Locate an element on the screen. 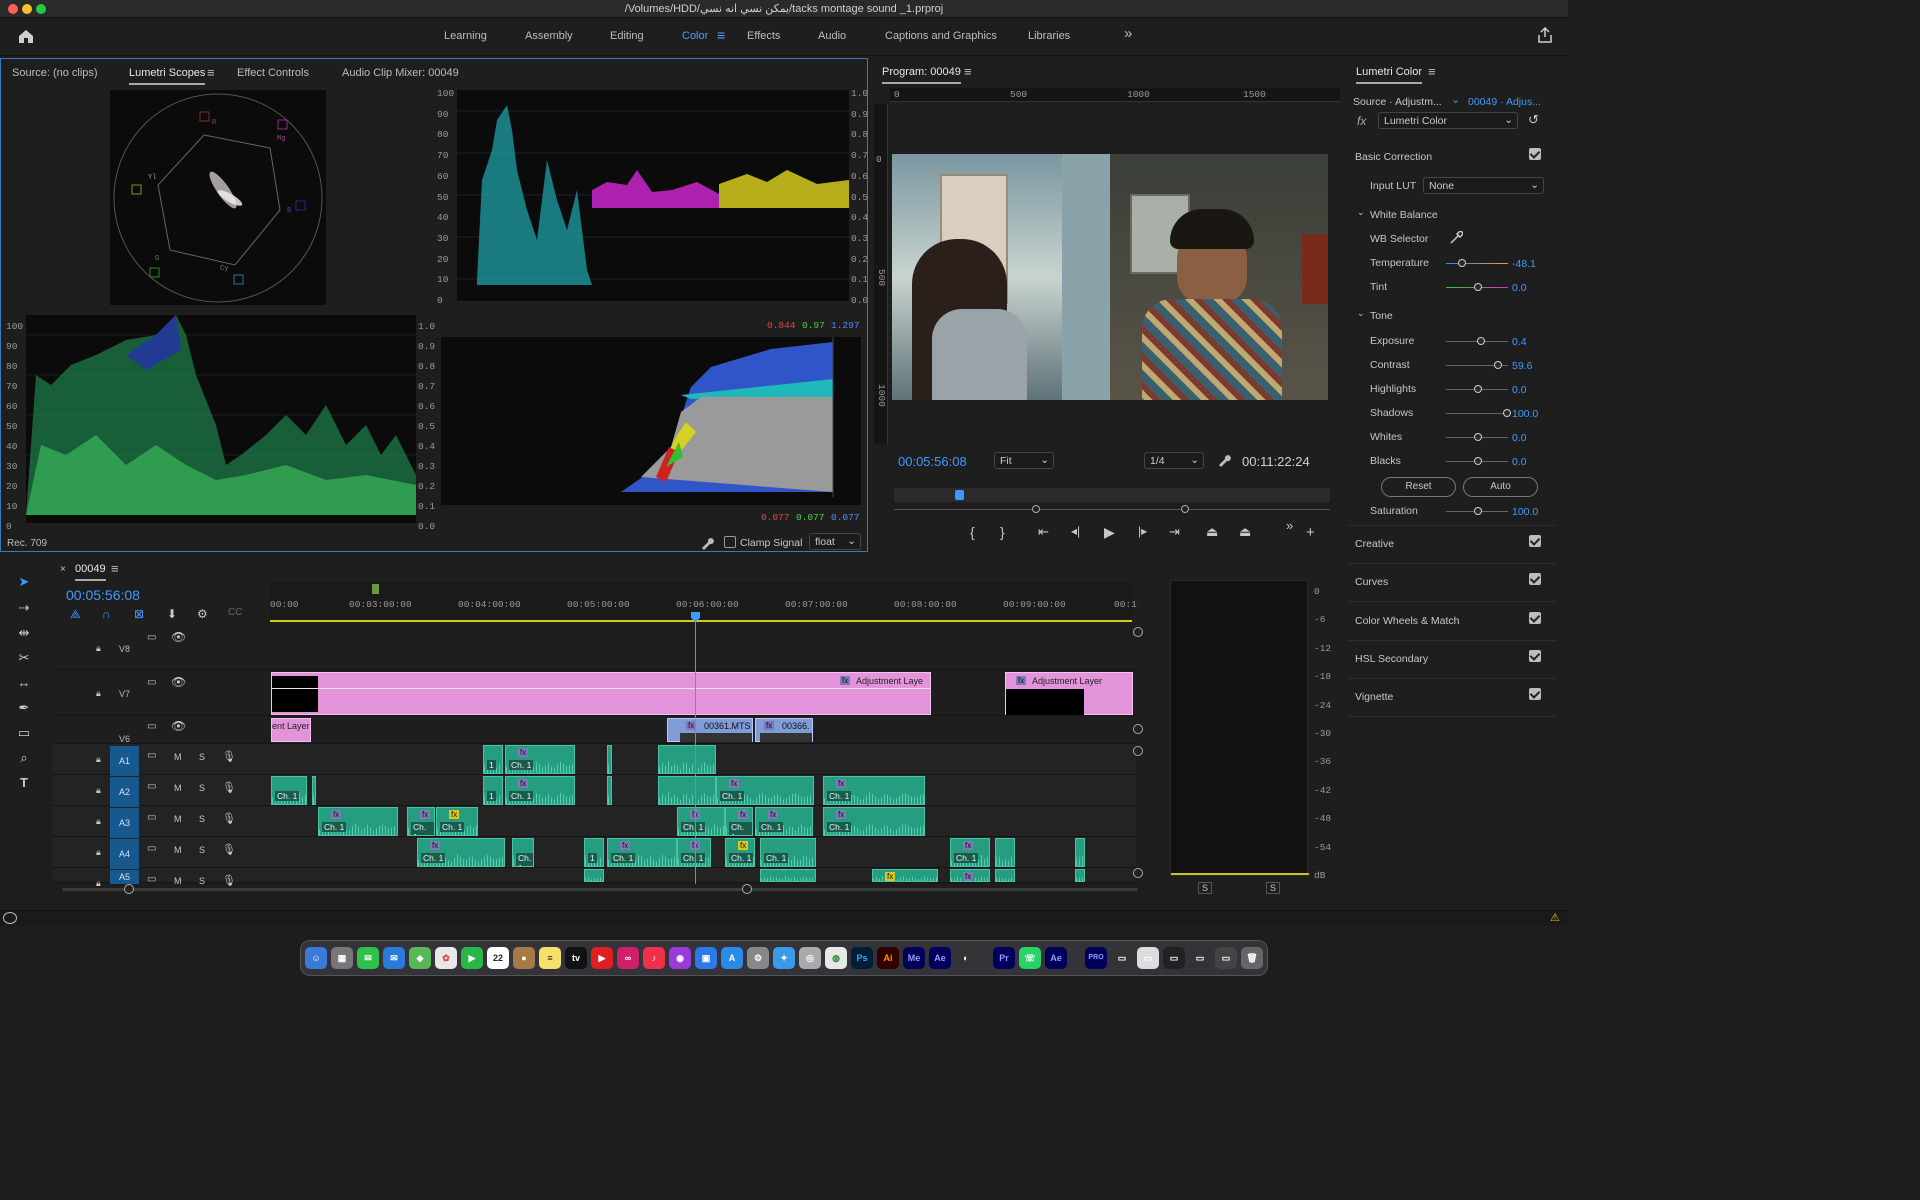  tab-source: Source: (no clips) is located at coordinates (55, 73).